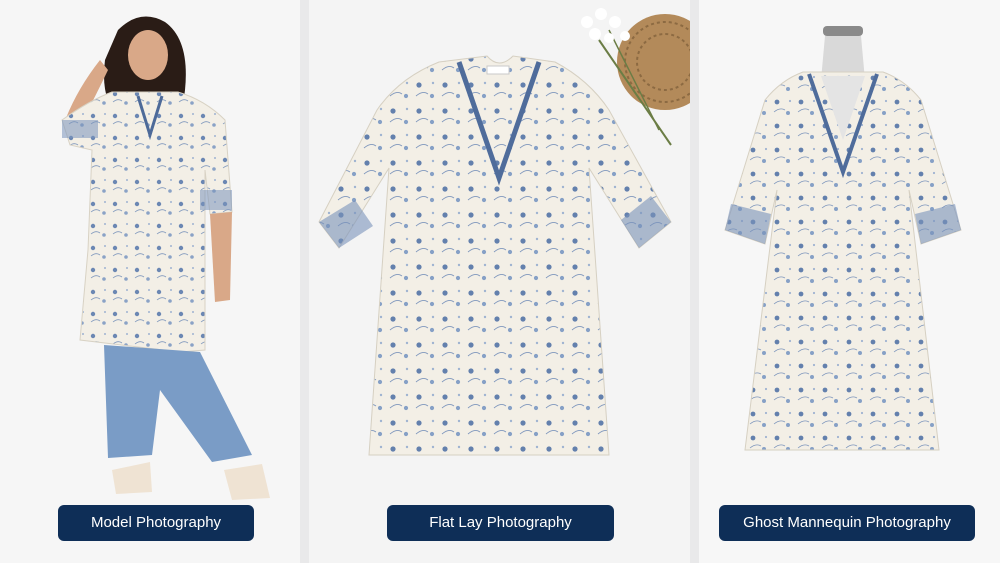 The height and width of the screenshot is (563, 1000). What do you see at coordinates (178, 403) in the screenshot?
I see `jeans` at bounding box center [178, 403].